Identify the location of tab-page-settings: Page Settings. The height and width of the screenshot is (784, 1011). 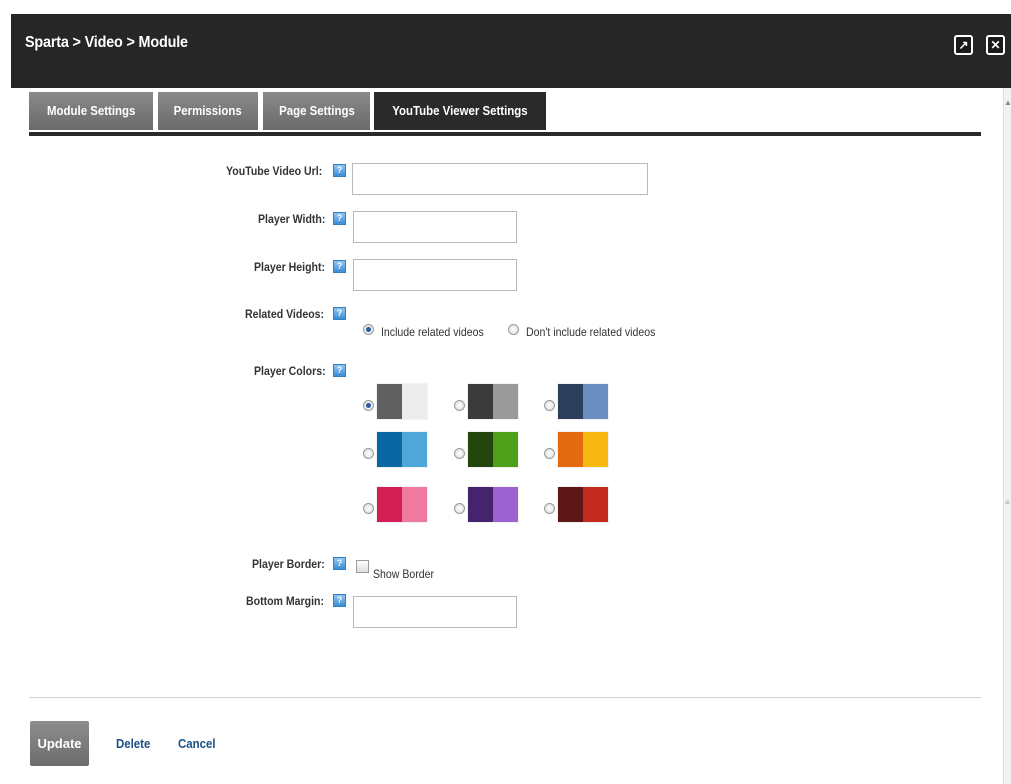
(316, 111).